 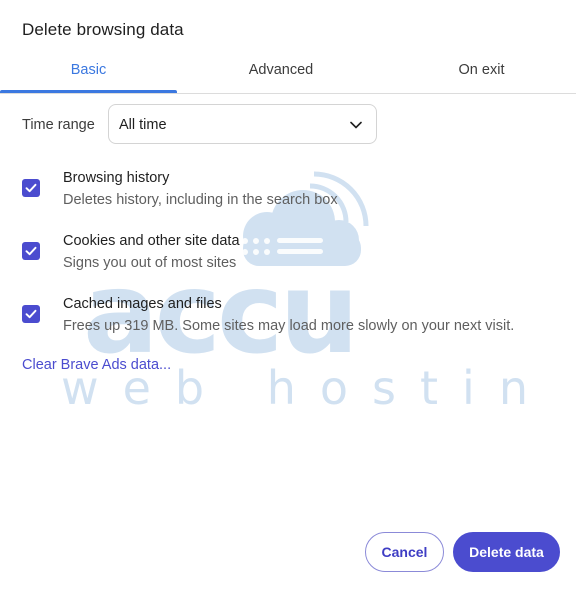 I want to click on tab-basic: Basic, so click(x=88, y=72).